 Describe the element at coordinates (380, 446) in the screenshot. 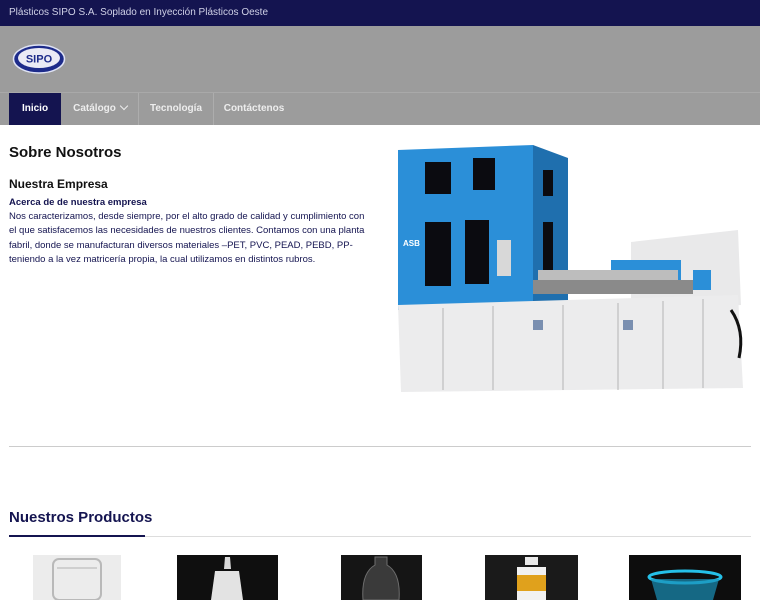

I see `section-divider` at that location.